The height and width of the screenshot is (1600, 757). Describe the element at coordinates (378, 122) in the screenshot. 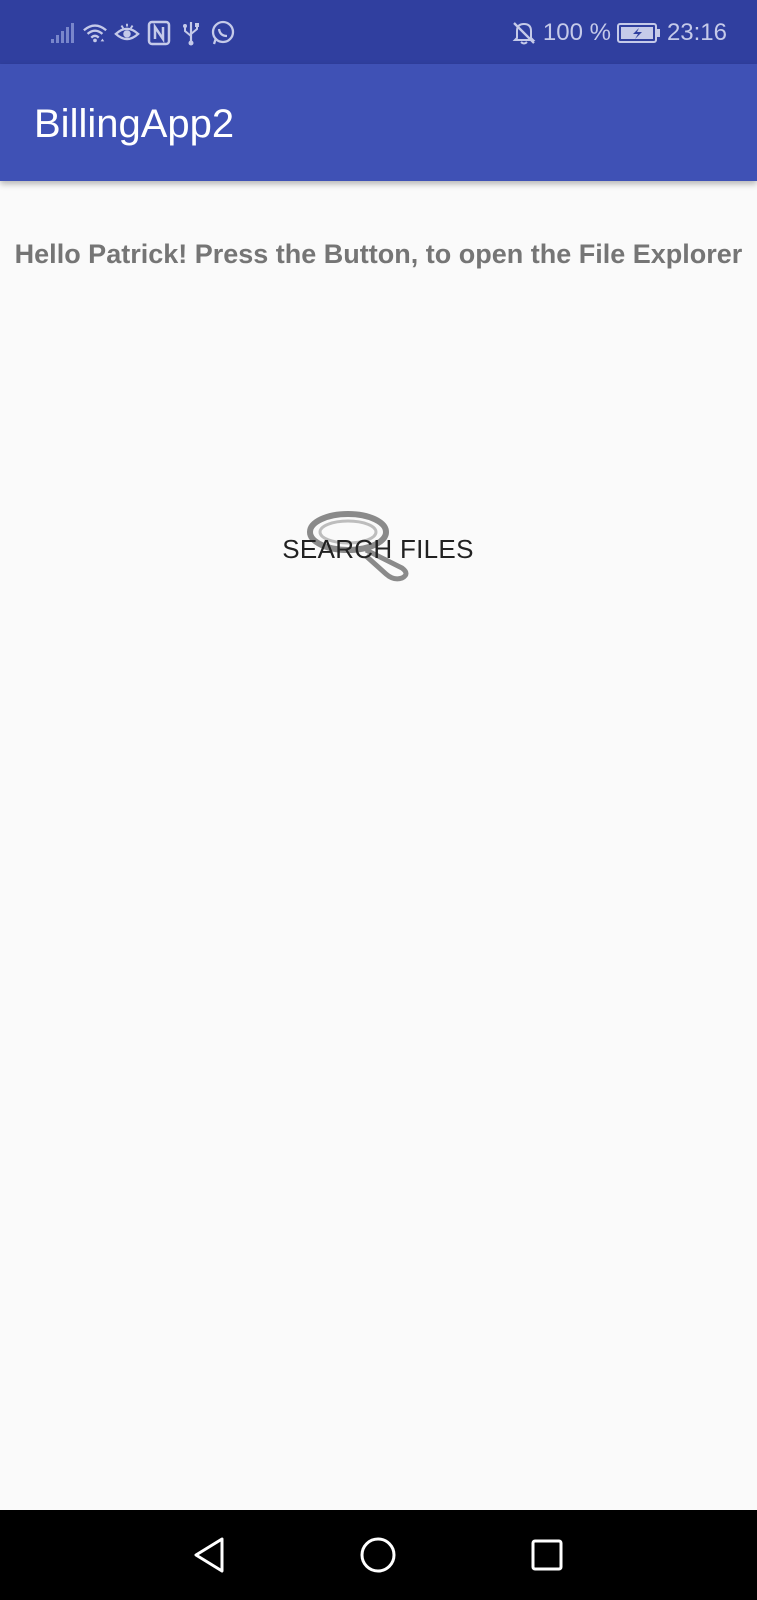

I see `app-bar: BillingApp2` at that location.